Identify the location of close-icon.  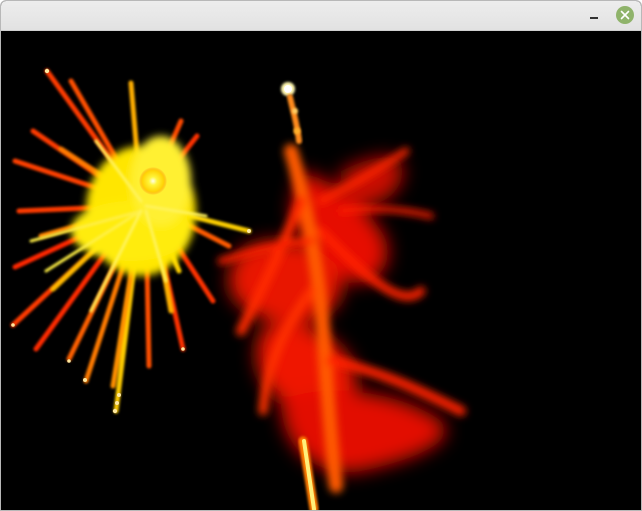
(625, 15).